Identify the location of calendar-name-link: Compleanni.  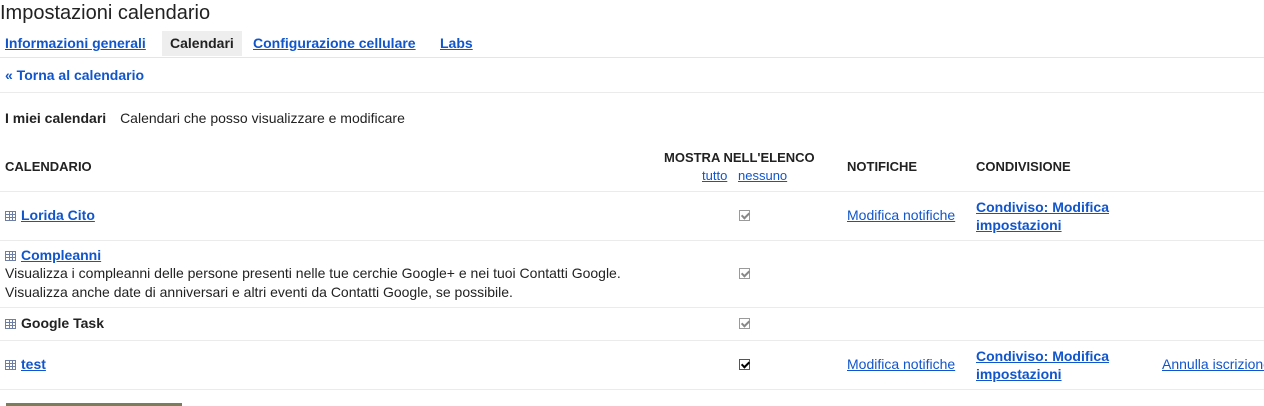
(61, 255).